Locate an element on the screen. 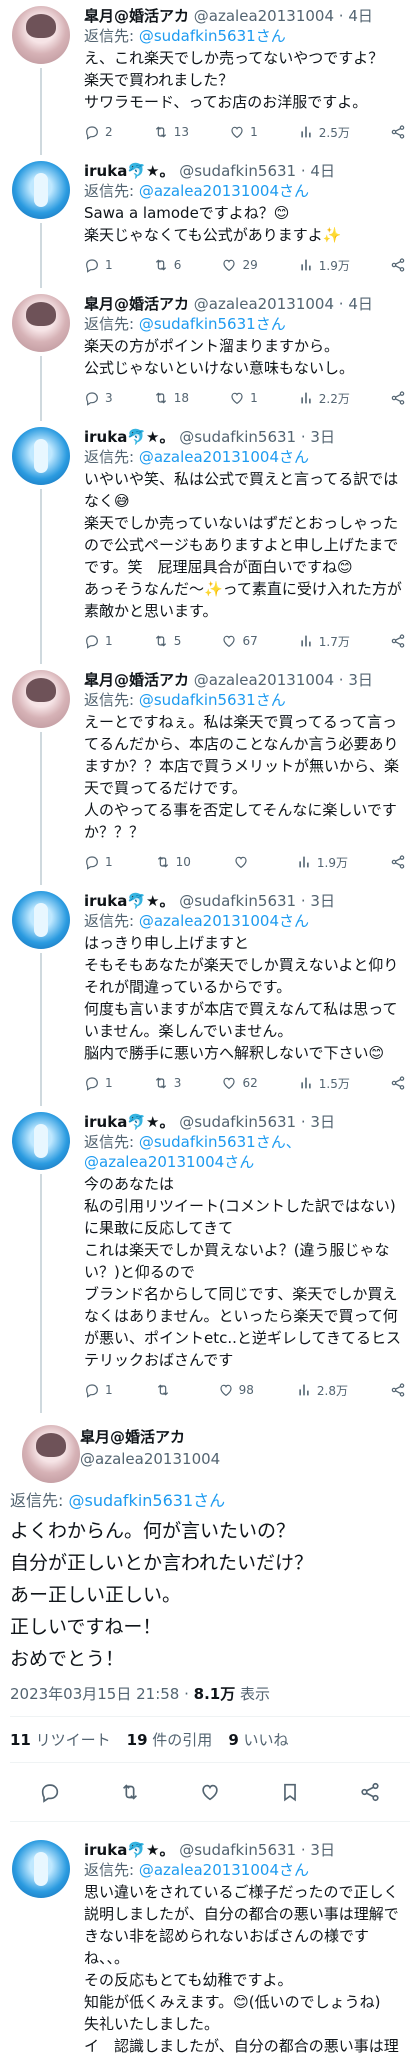 This screenshot has height=2057, width=420. like-button: 98 is located at coordinates (236, 1390).